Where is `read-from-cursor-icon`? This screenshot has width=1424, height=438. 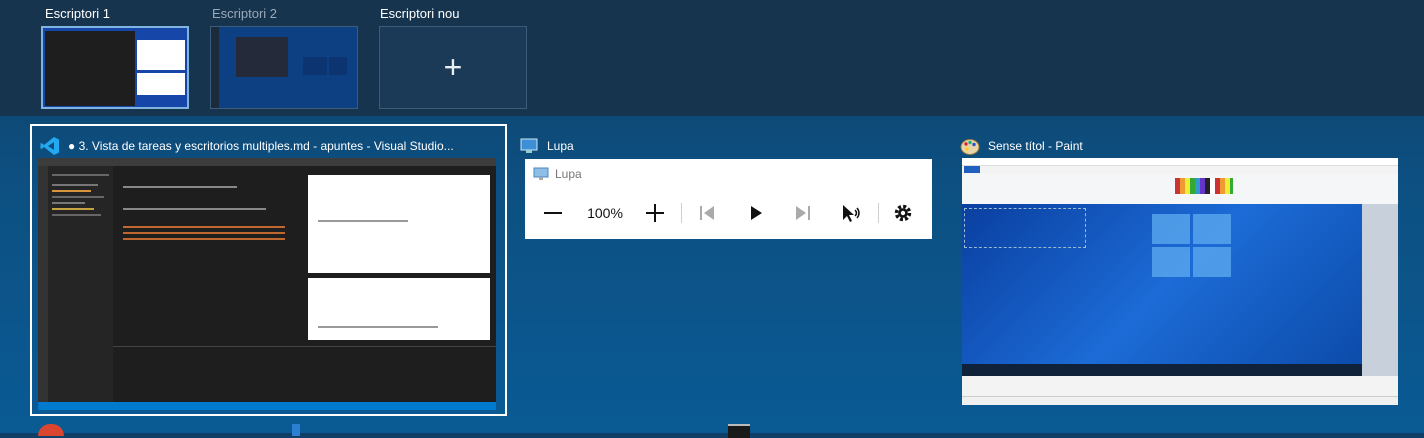
read-from-cursor-icon is located at coordinates (851, 213).